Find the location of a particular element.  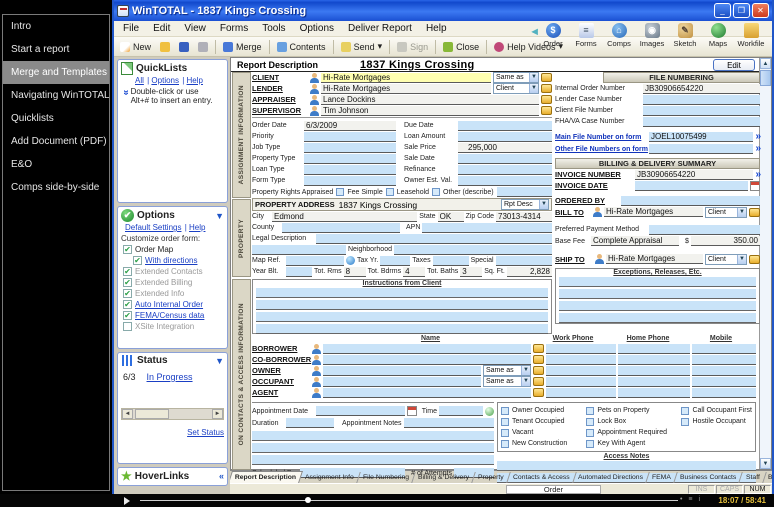

main-file-number-link: Main File Number on form is located at coordinates (601, 137).